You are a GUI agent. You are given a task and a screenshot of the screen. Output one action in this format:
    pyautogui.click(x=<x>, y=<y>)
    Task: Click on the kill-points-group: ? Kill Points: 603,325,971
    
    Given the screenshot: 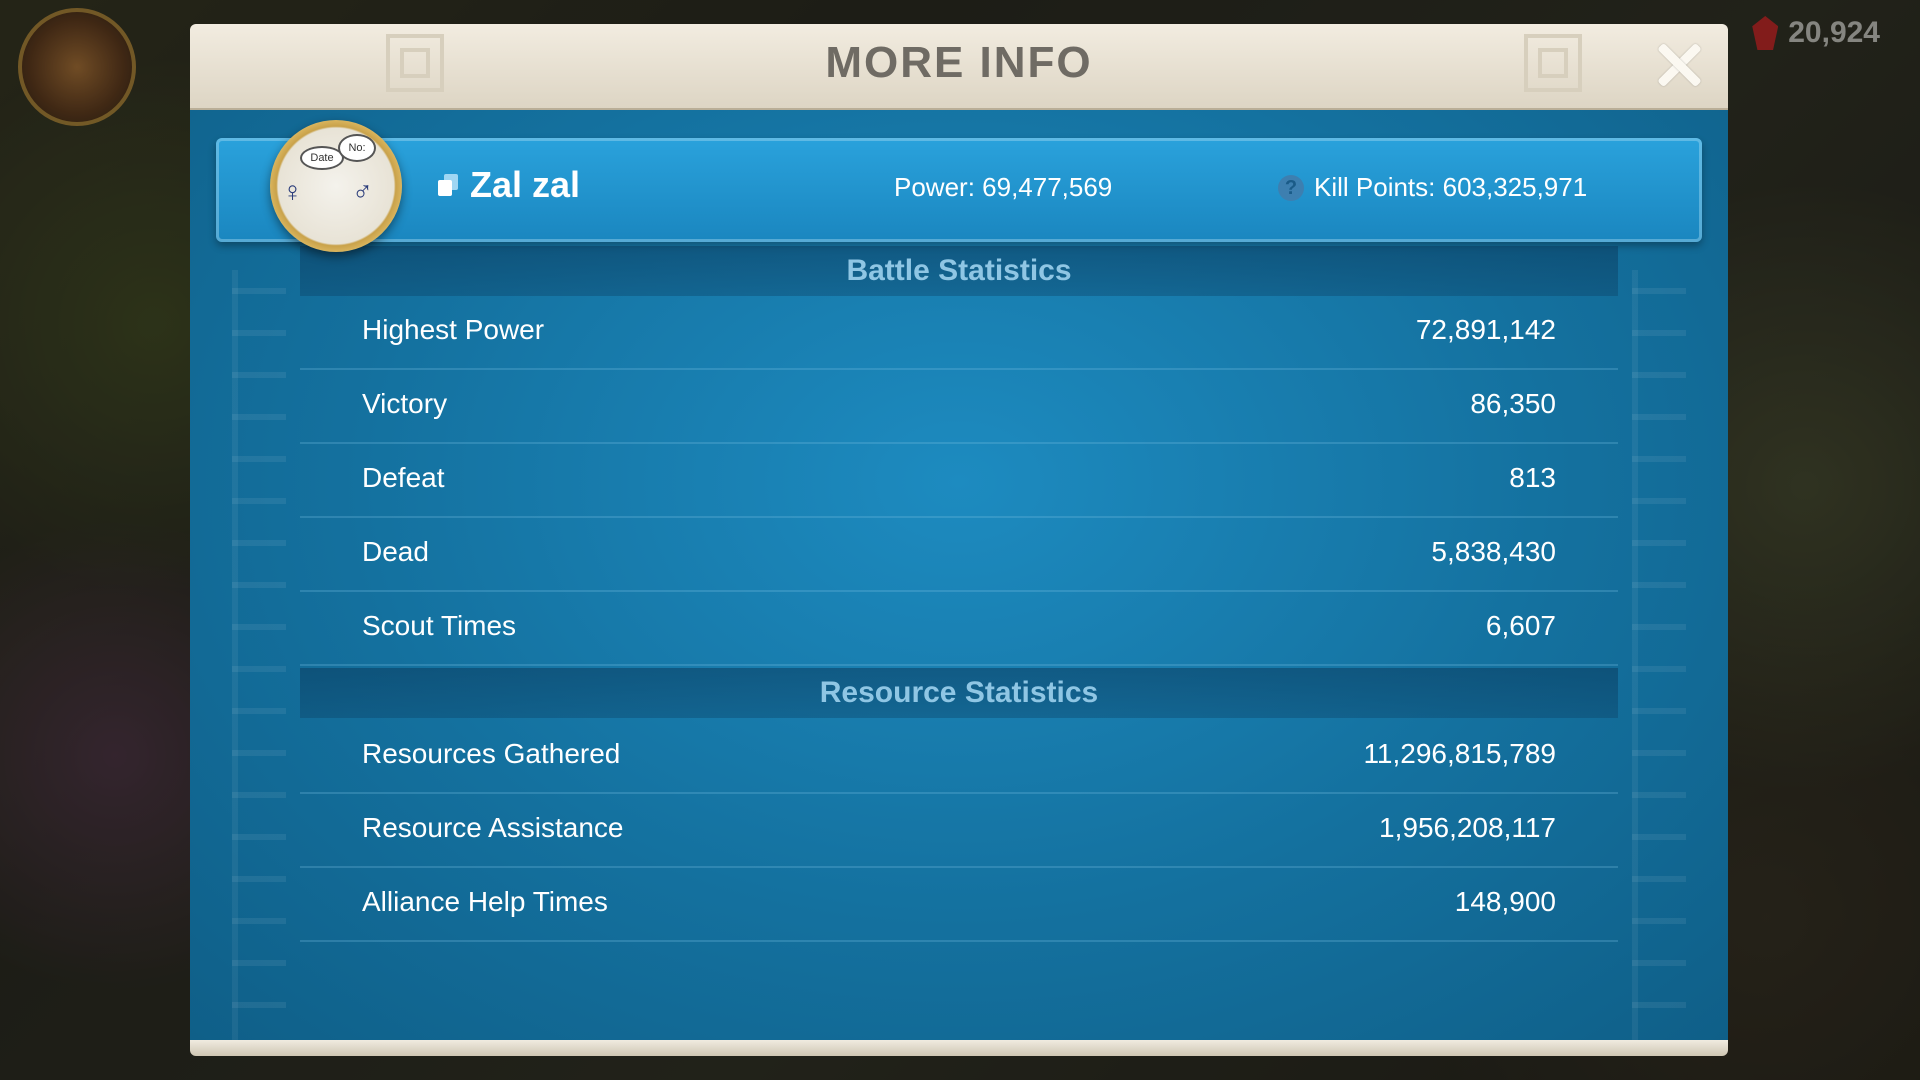 What is the action you would take?
    pyautogui.click(x=1432, y=187)
    